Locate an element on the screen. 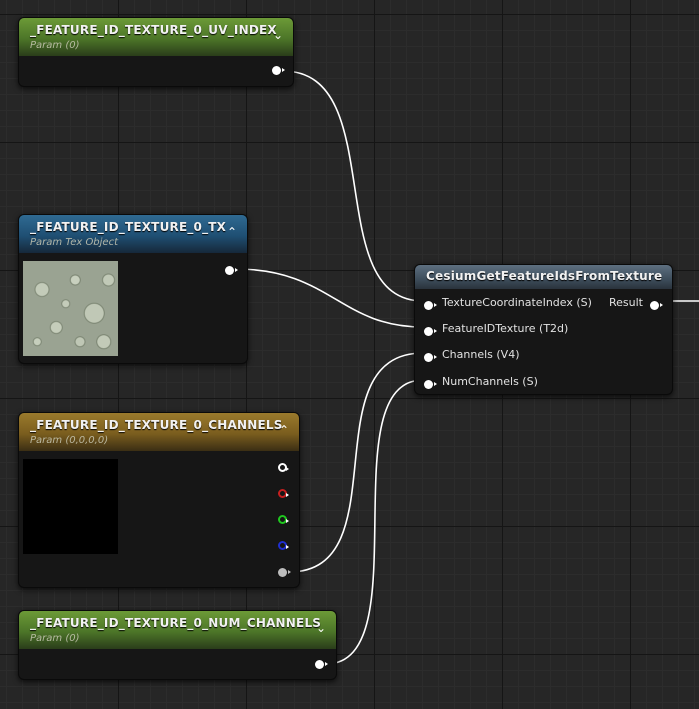  node-title: _FEATURE_ID_TEXTURE_0_NUM_CHANNELS is located at coordinates (176, 623).